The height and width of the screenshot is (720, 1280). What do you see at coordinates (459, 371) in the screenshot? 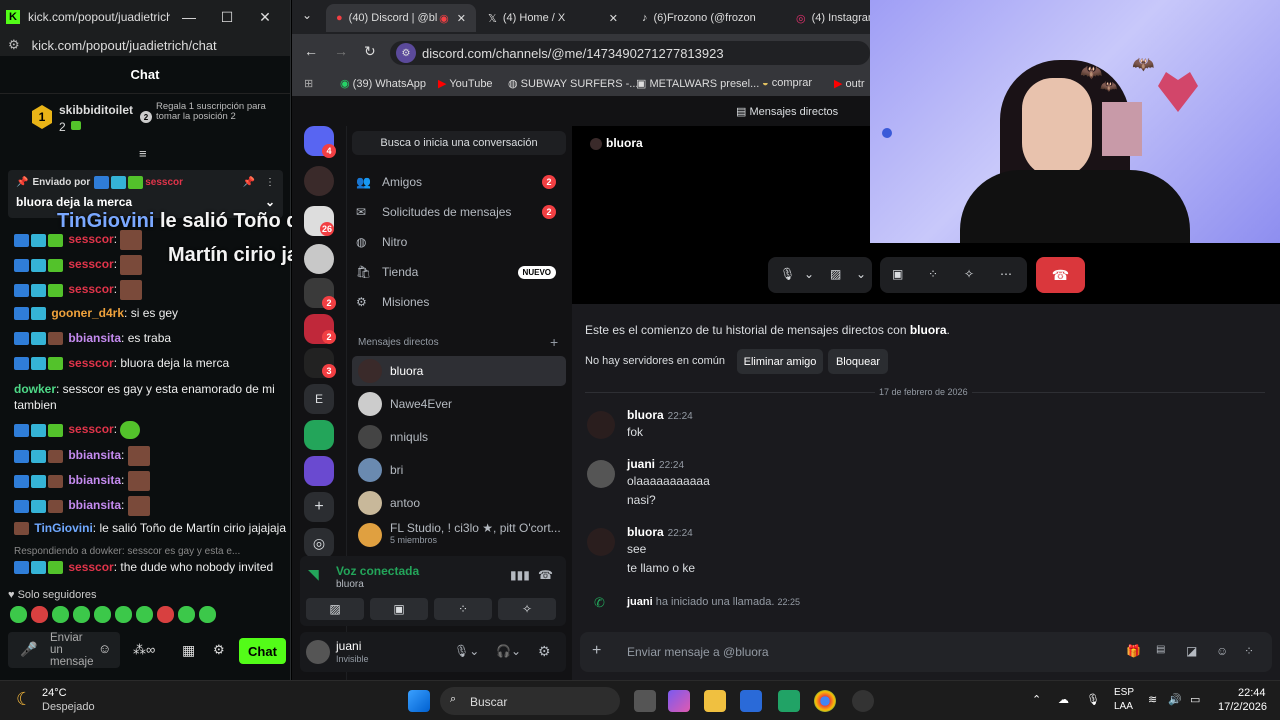
I see `dm-item: bluora` at bounding box center [459, 371].